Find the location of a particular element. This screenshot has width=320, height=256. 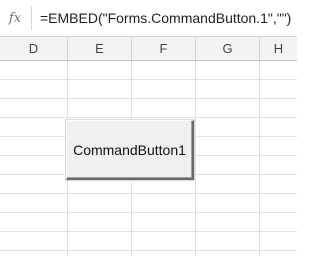

formula-bar-divider is located at coordinates (31, 18).